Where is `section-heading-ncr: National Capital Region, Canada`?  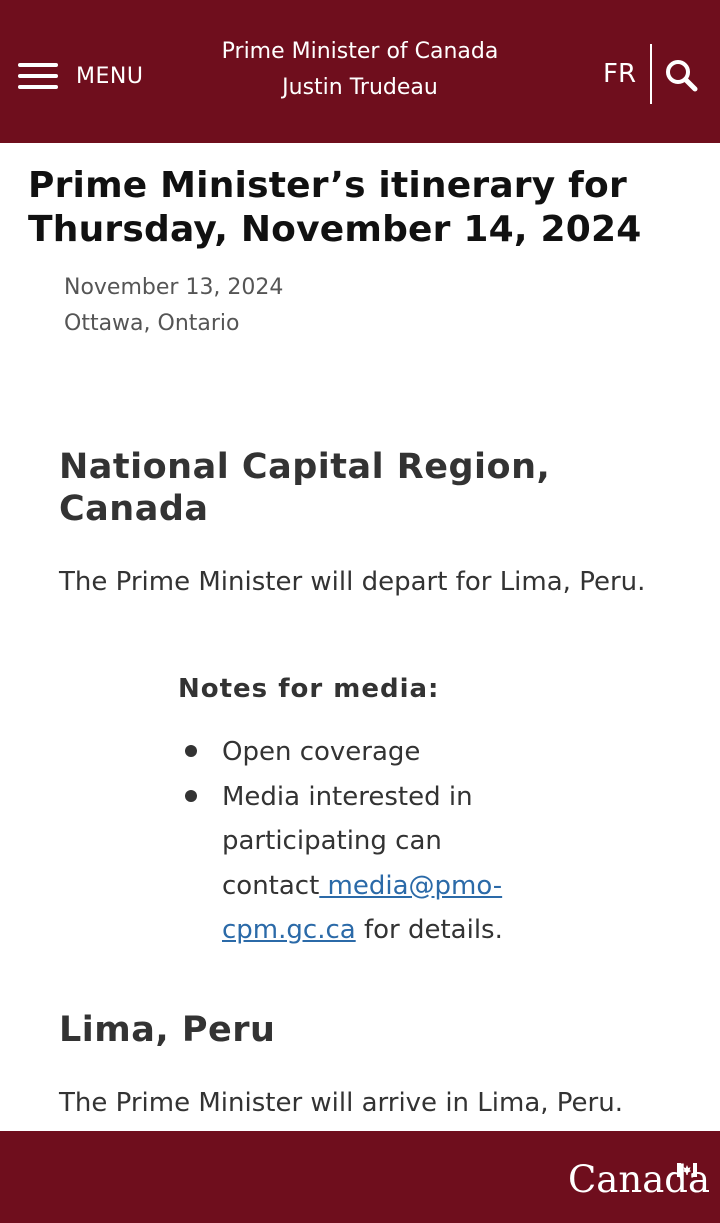 section-heading-ncr: National Capital Region, Canada is located at coordinates (305, 488).